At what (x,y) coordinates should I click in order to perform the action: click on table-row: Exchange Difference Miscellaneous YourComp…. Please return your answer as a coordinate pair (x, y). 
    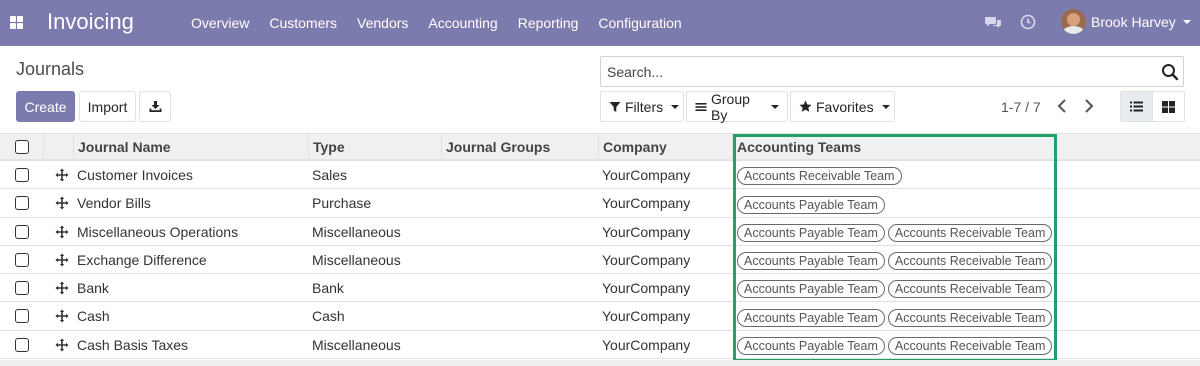
    Looking at the image, I should click on (600, 260).